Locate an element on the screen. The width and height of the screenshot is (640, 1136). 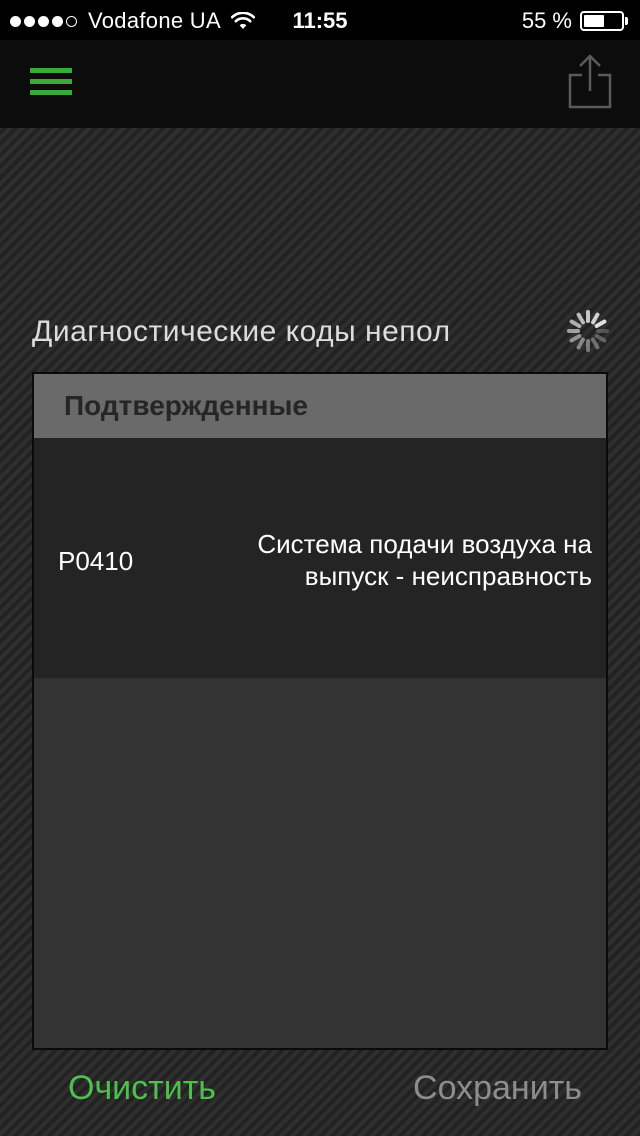
status-bar: Vodafone UA 11:55 55 % is located at coordinates (320, 20).